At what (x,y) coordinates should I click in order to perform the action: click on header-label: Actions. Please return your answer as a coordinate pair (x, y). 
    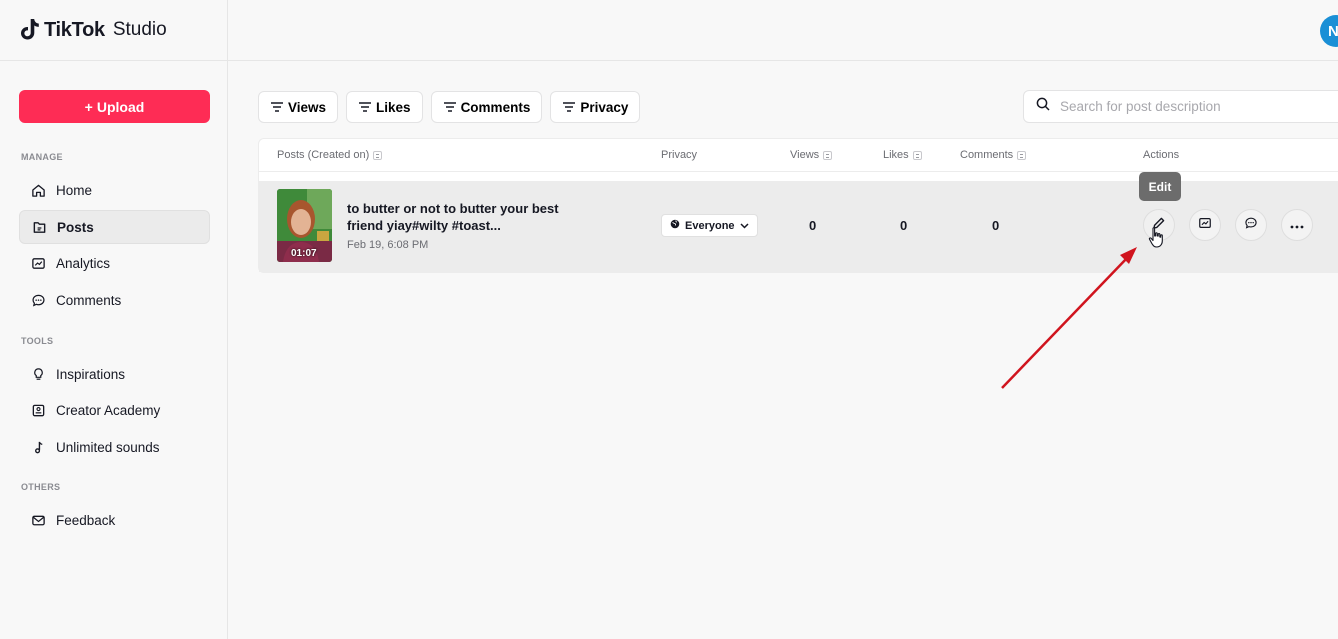
    Looking at the image, I should click on (1161, 155).